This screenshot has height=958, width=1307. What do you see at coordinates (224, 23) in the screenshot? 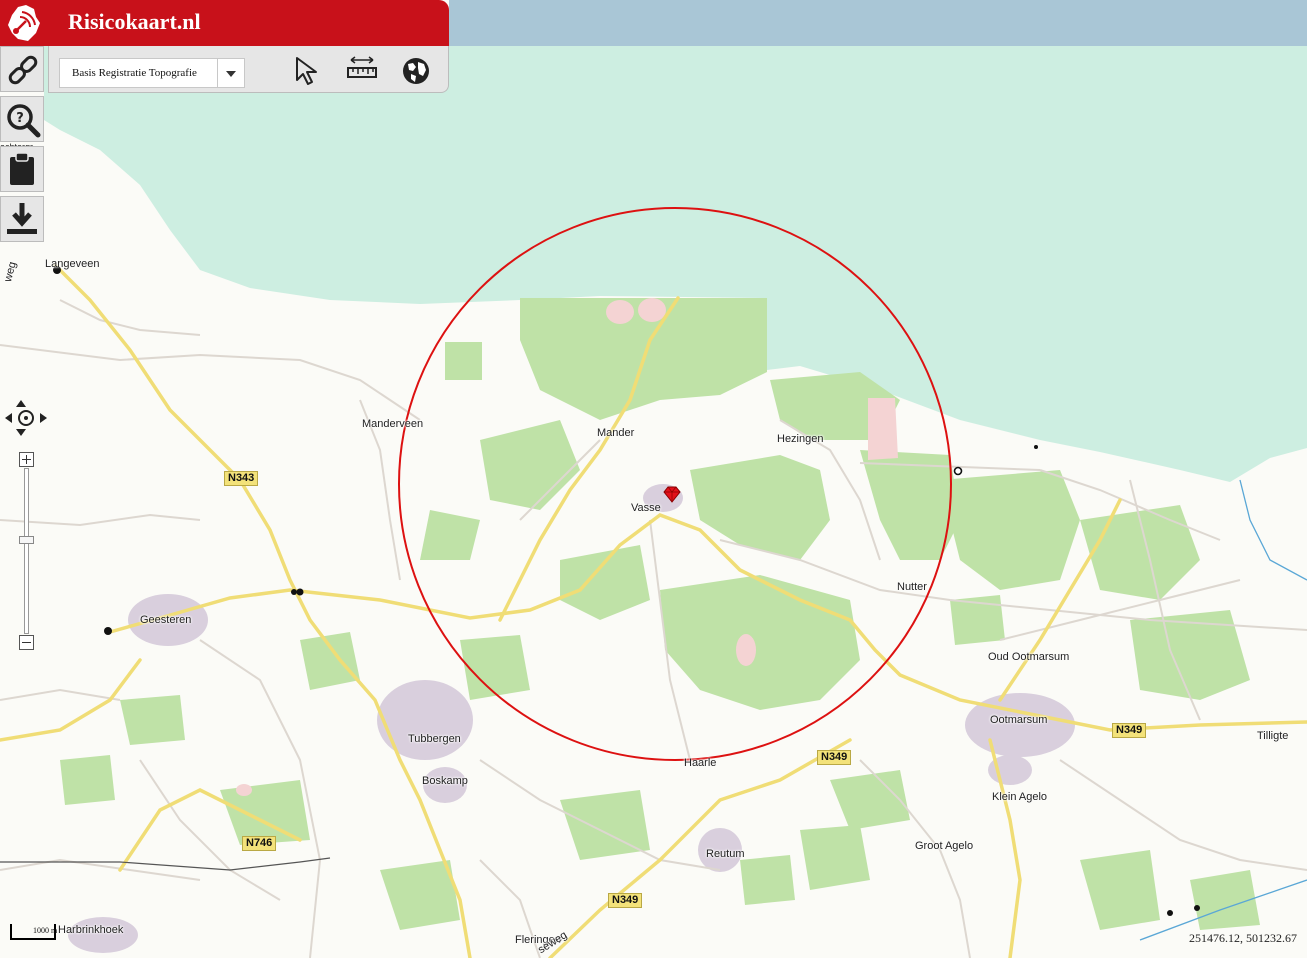
I see `app-header: Risicokaart.nl` at bounding box center [224, 23].